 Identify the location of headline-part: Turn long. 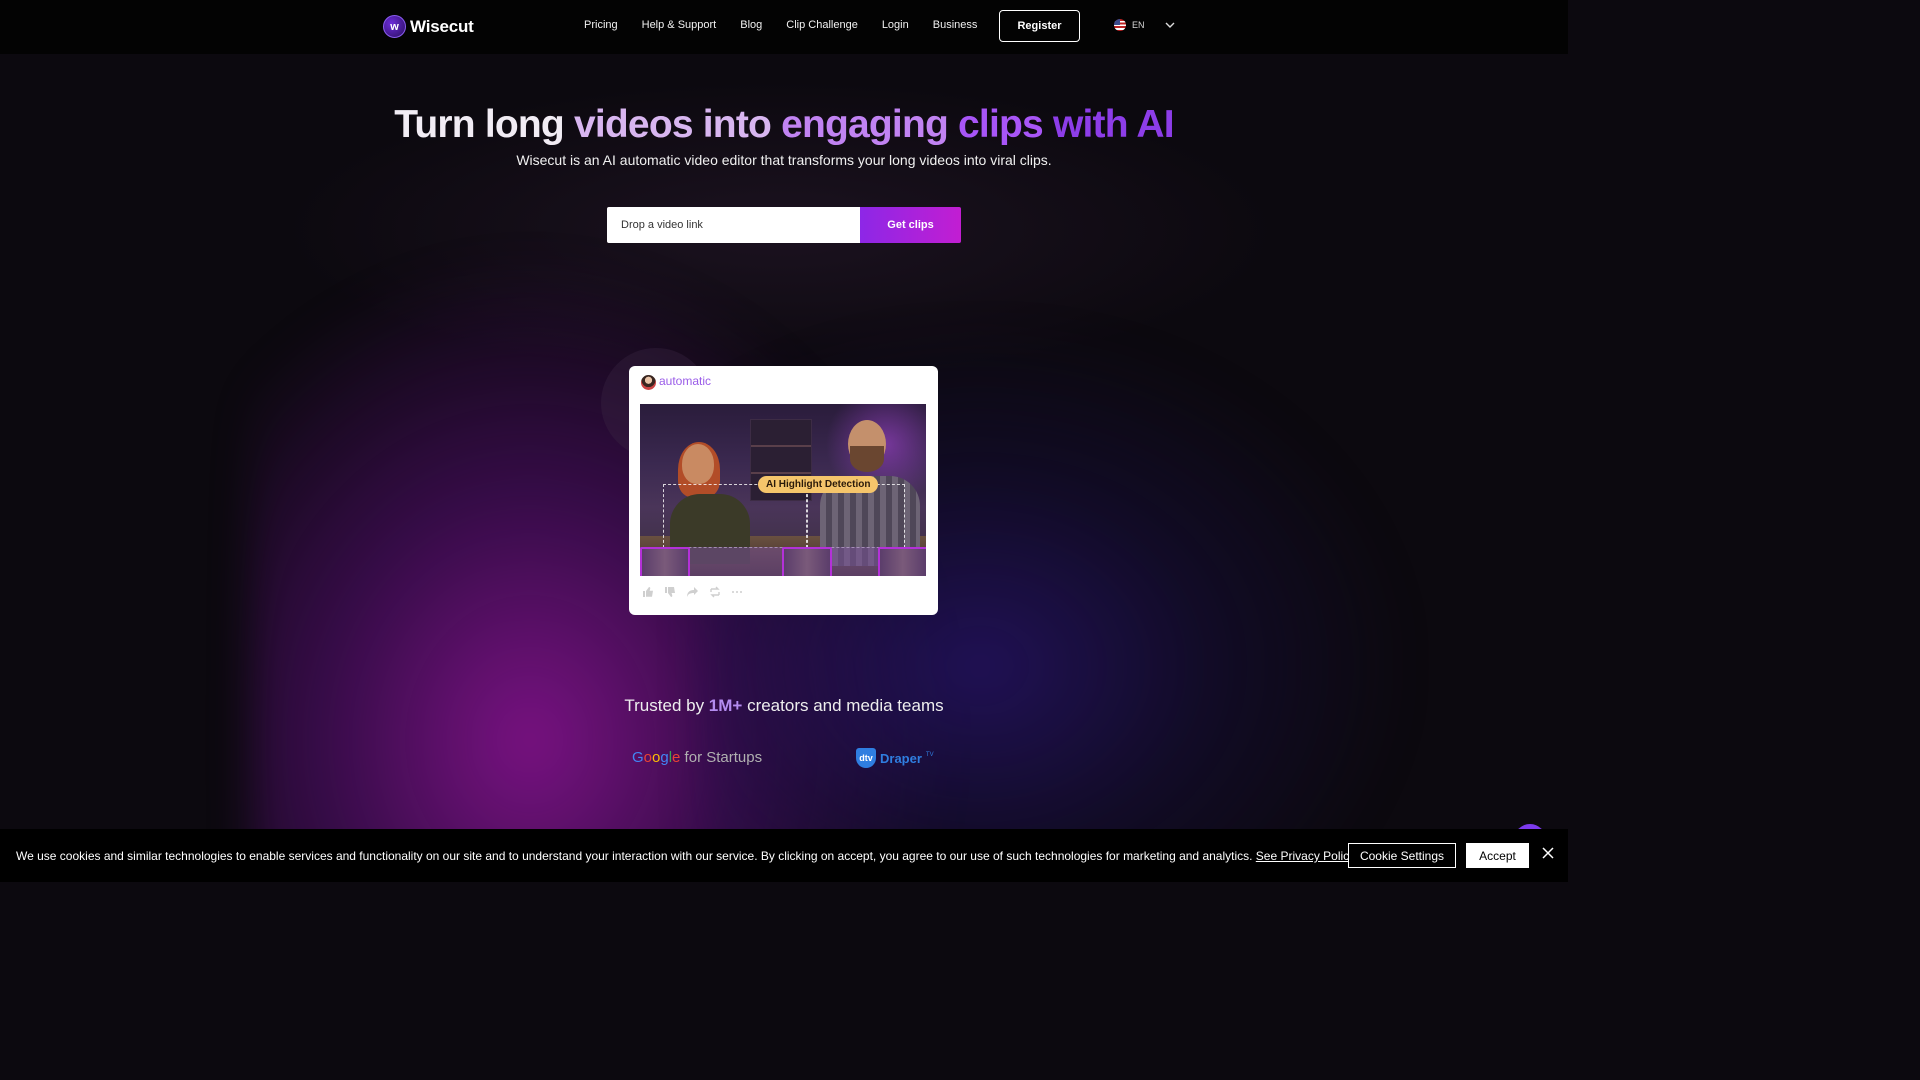
(484, 124).